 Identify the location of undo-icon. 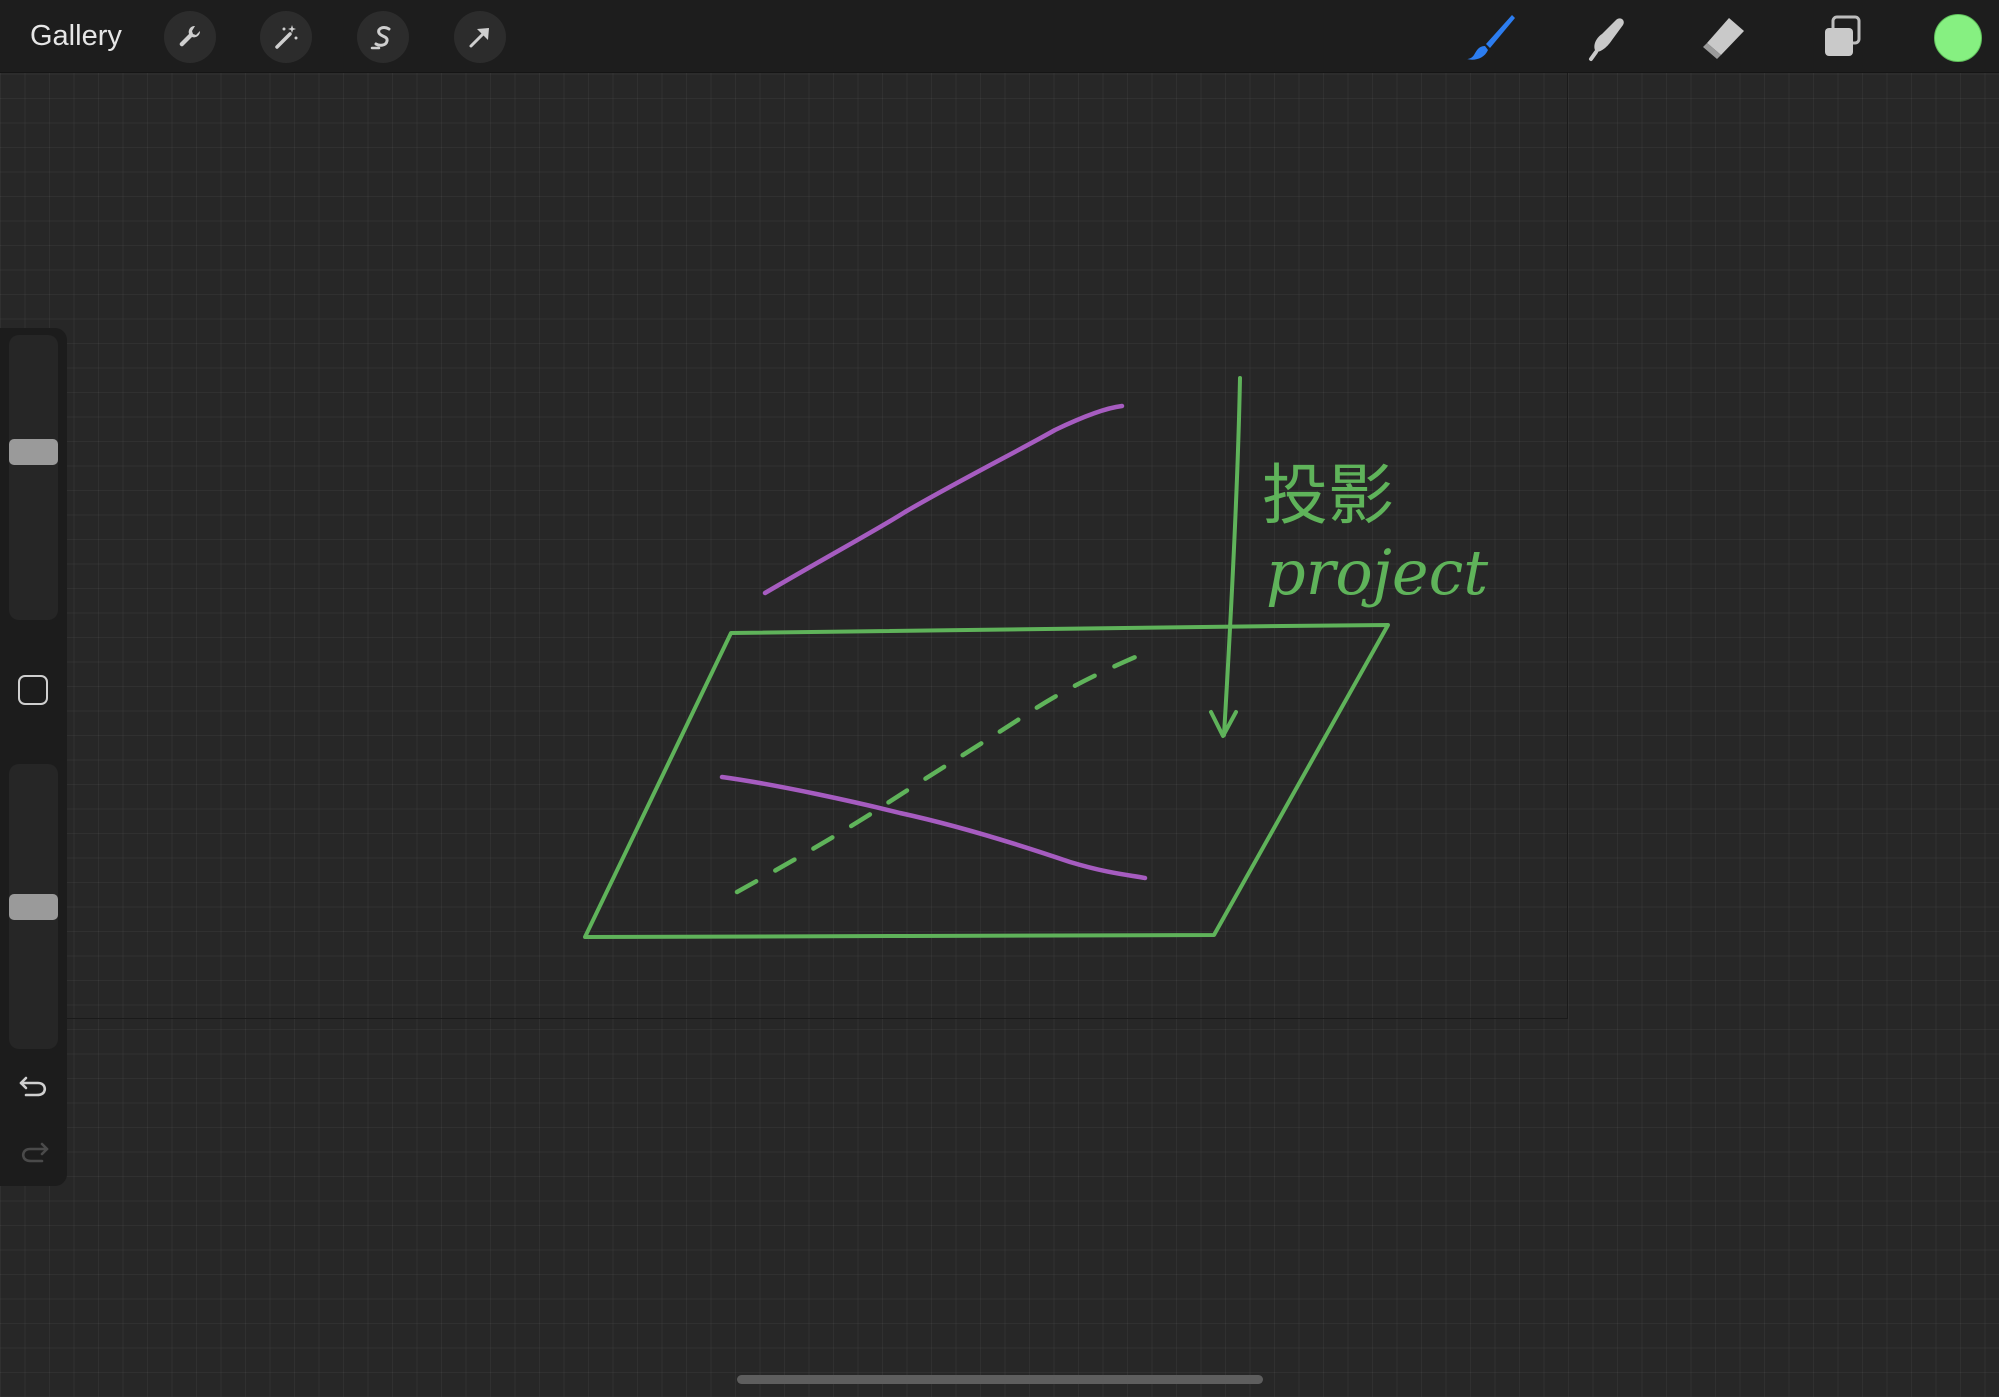
(34, 1088).